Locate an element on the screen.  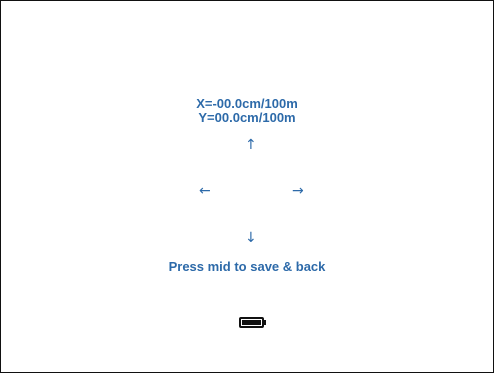
save-hint: Press mid to save & back is located at coordinates (247, 266).